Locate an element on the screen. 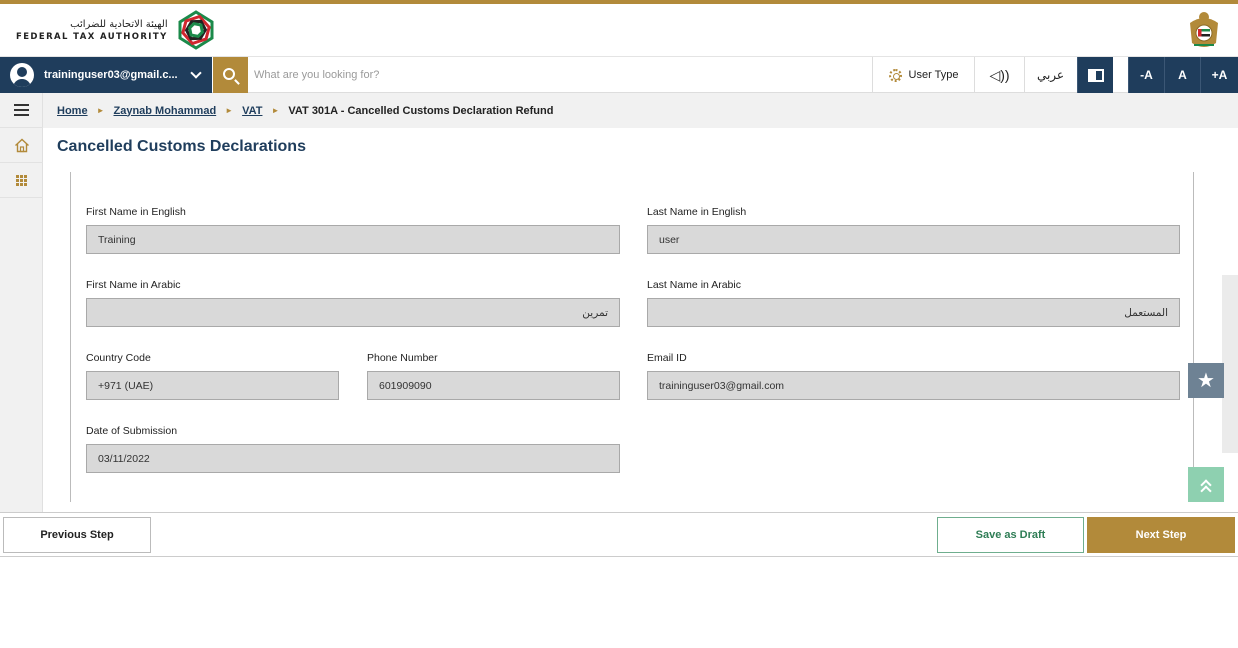 The height and width of the screenshot is (648, 1238). star-icon: ★ is located at coordinates (1206, 381).